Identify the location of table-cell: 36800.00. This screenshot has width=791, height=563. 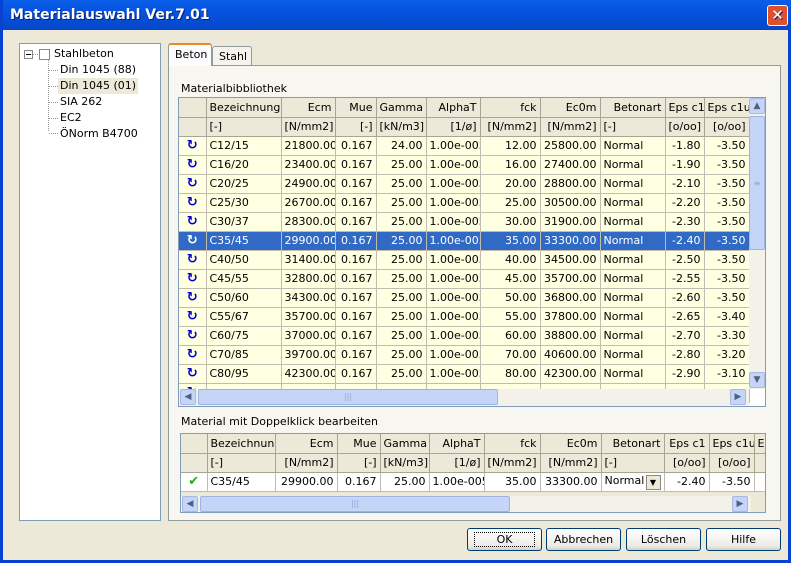
(570, 298).